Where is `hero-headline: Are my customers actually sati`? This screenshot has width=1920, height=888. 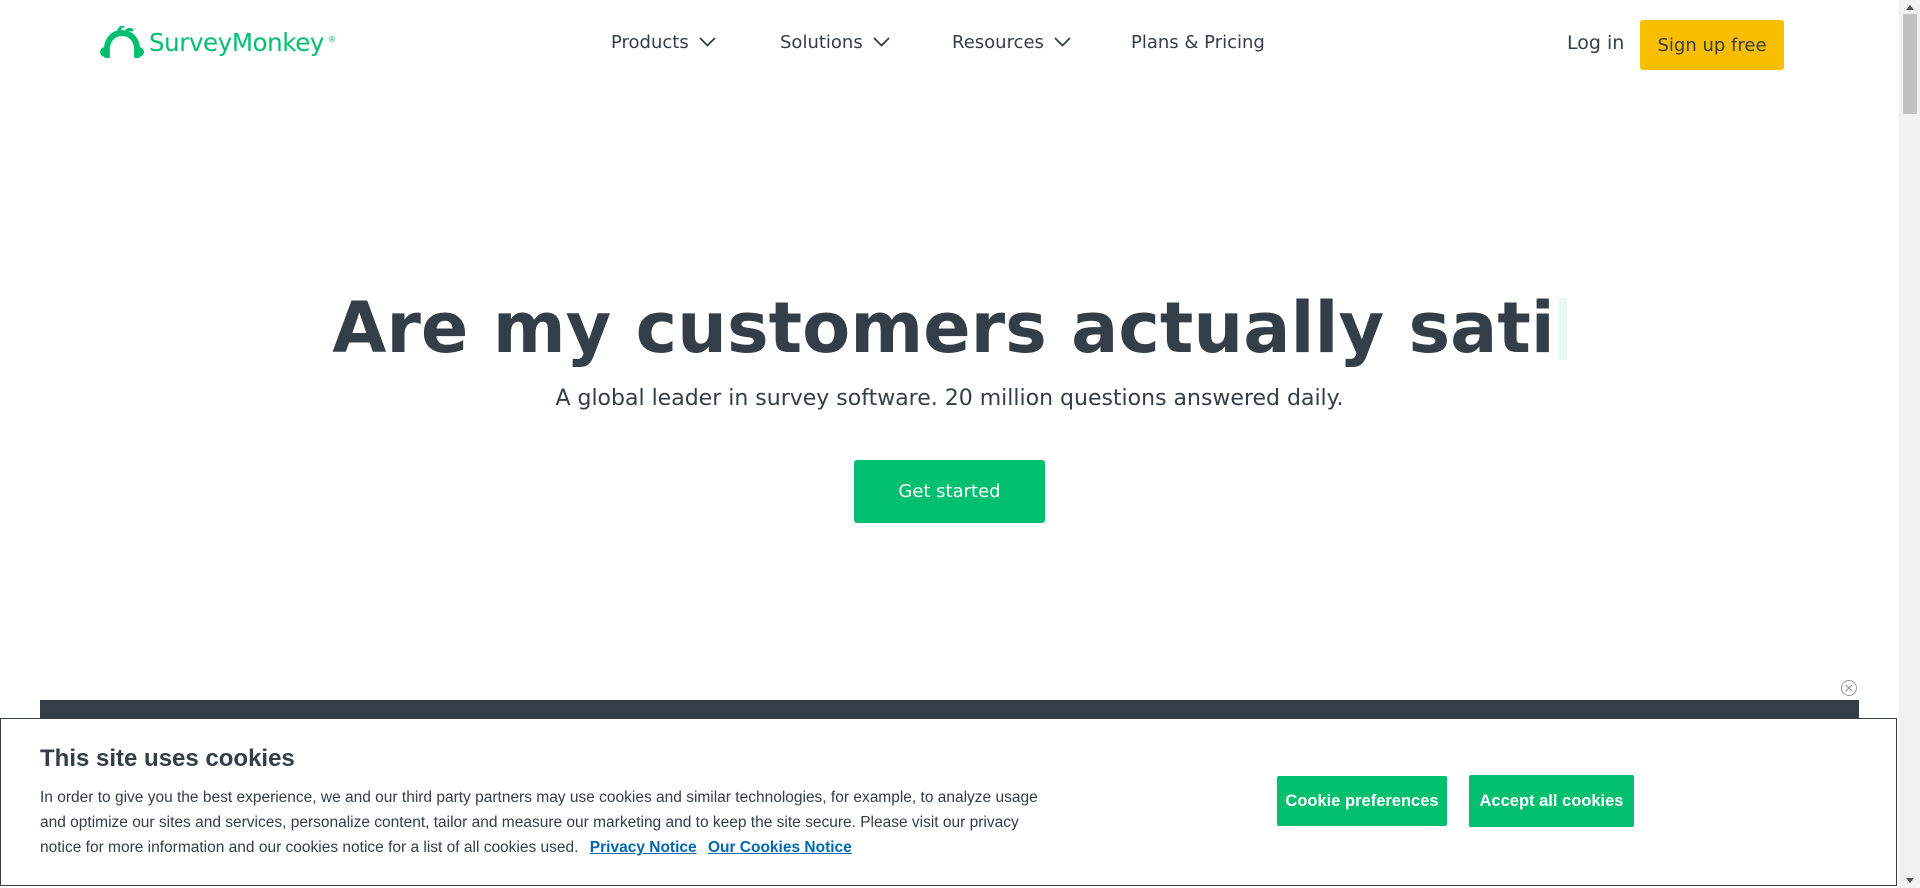 hero-headline: Are my customers actually sati is located at coordinates (949, 328).